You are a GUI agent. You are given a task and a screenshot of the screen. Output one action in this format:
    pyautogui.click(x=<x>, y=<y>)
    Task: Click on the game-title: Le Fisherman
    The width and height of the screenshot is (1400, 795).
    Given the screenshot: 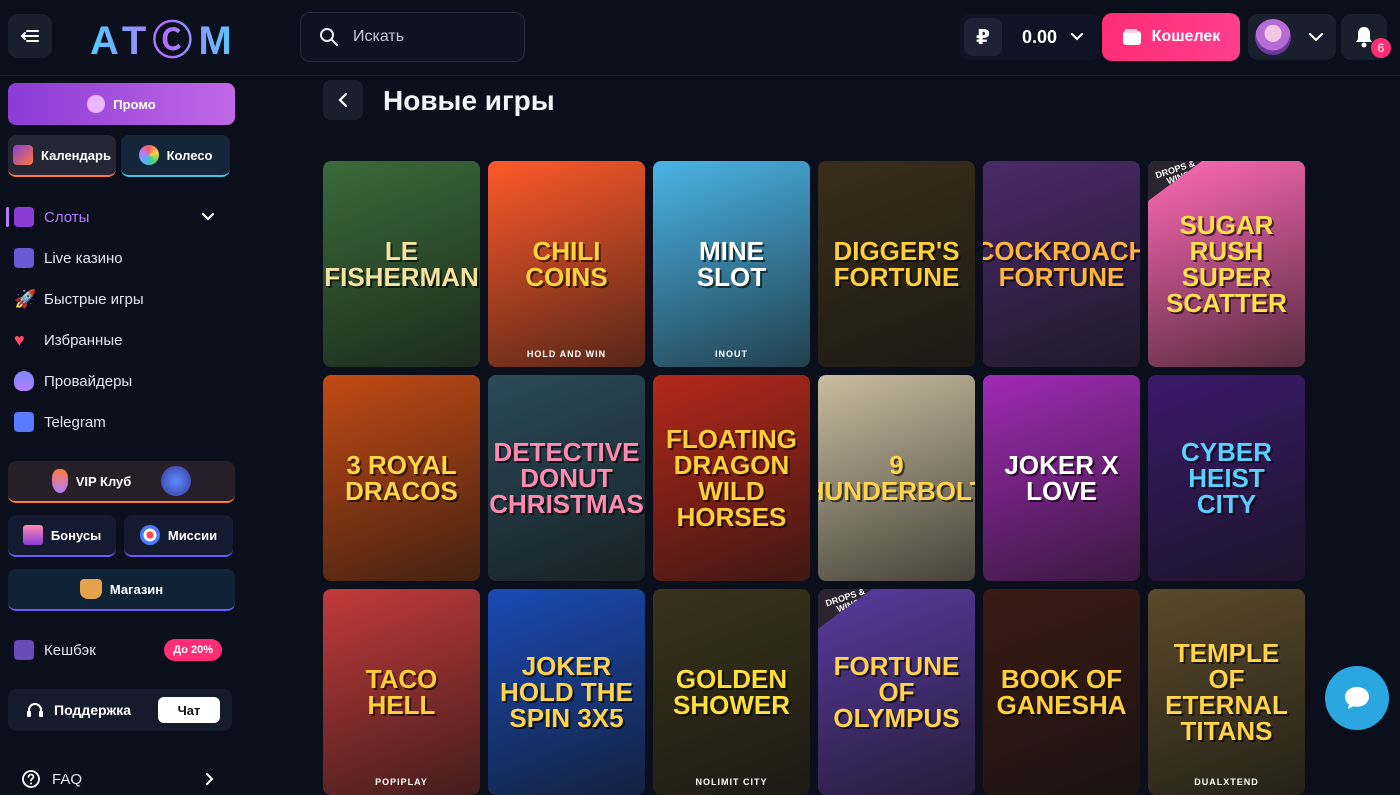 What is the action you would take?
    pyautogui.click(x=401, y=264)
    